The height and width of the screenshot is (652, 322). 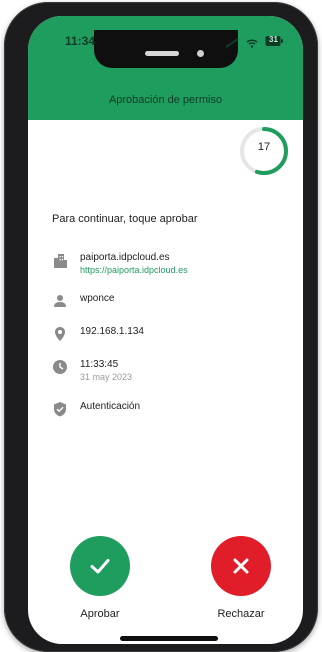 I want to click on checkmark-icon, so click(x=100, y=566).